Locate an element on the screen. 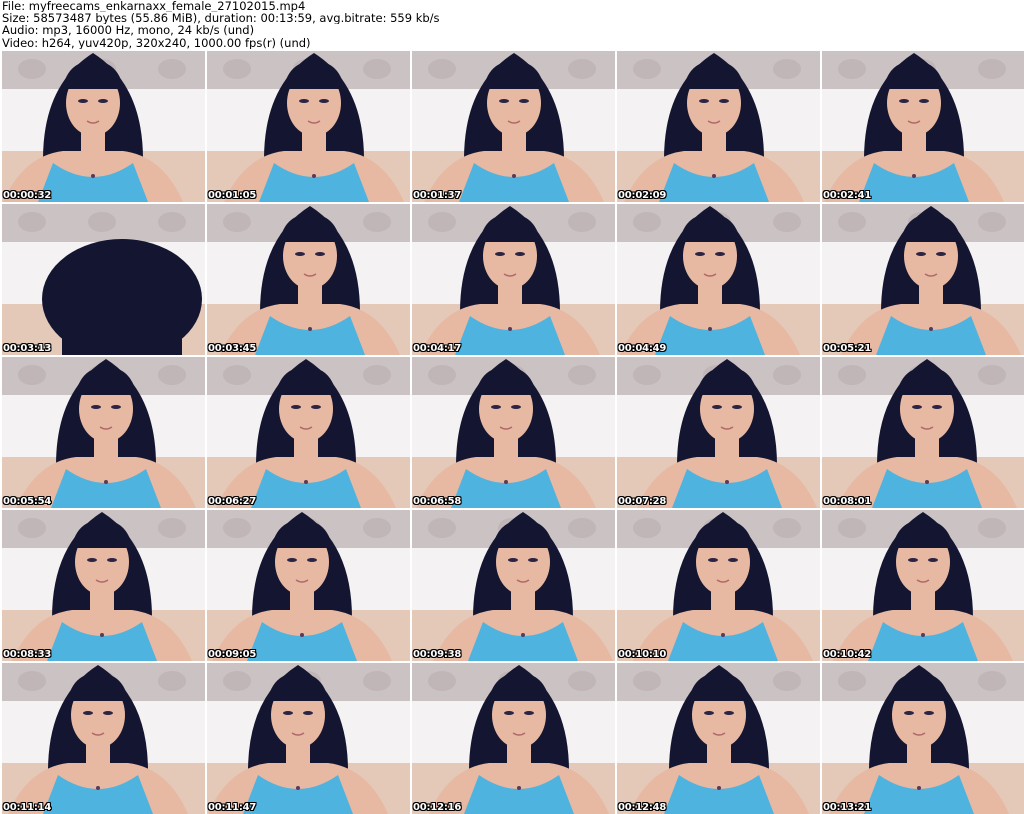  video-thumbnail: 00:11:47 is located at coordinates (308, 738).